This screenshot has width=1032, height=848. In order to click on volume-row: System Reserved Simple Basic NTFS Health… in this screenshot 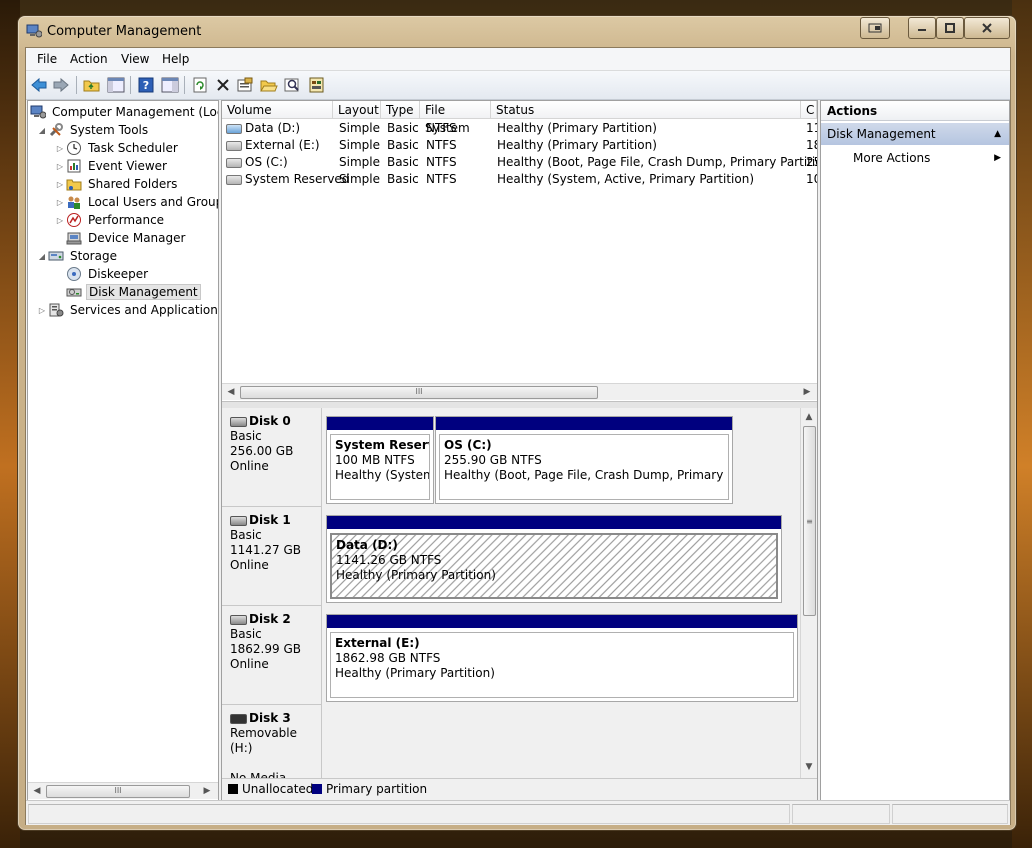, I will do `click(519, 179)`.